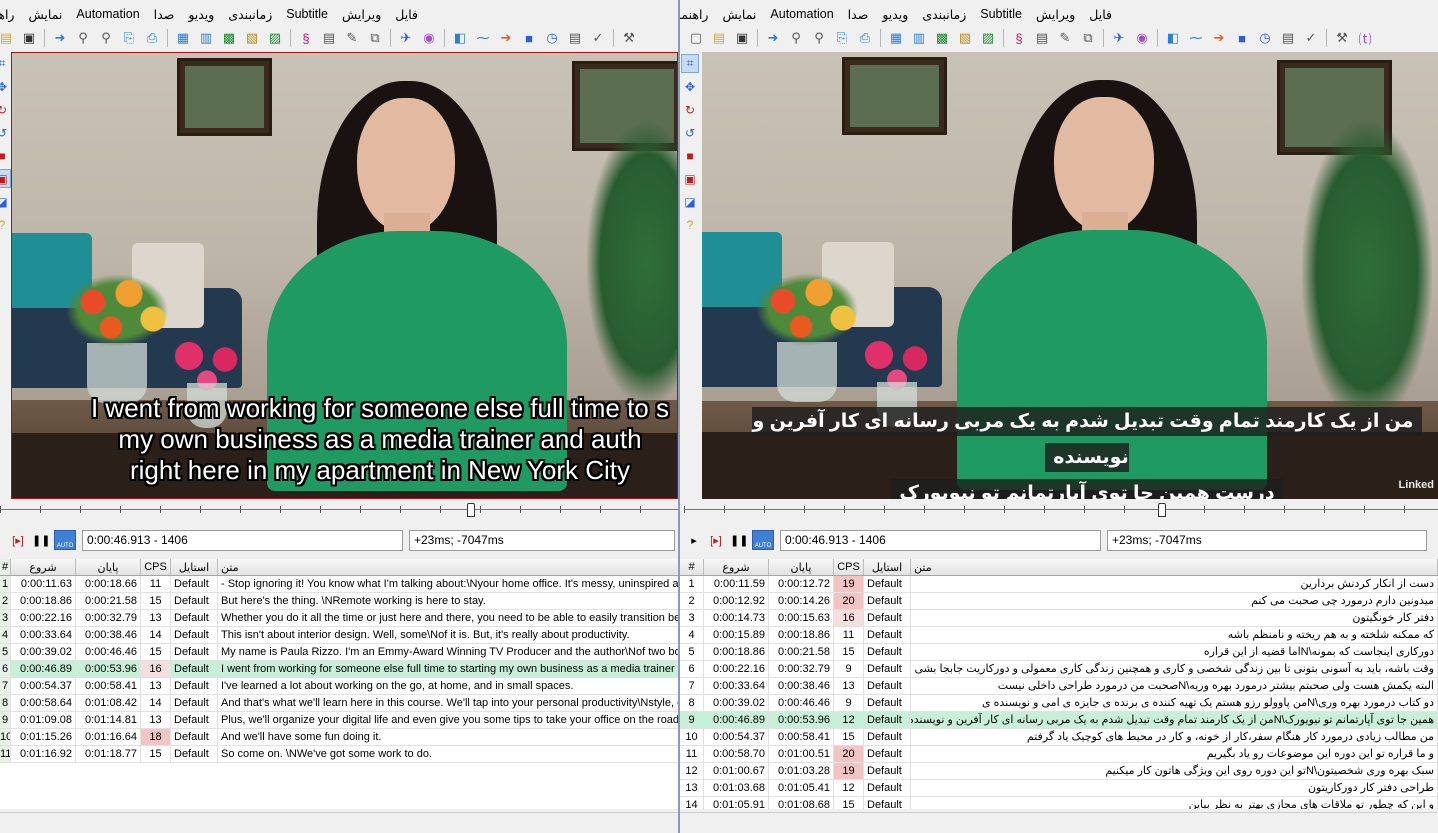  I want to click on notes-icon: ▤, so click(1042, 38).